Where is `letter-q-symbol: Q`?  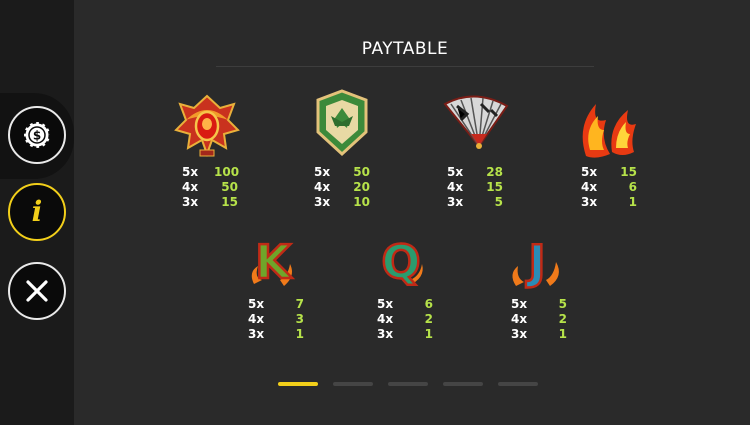
letter-q-symbol: Q is located at coordinates (401, 262).